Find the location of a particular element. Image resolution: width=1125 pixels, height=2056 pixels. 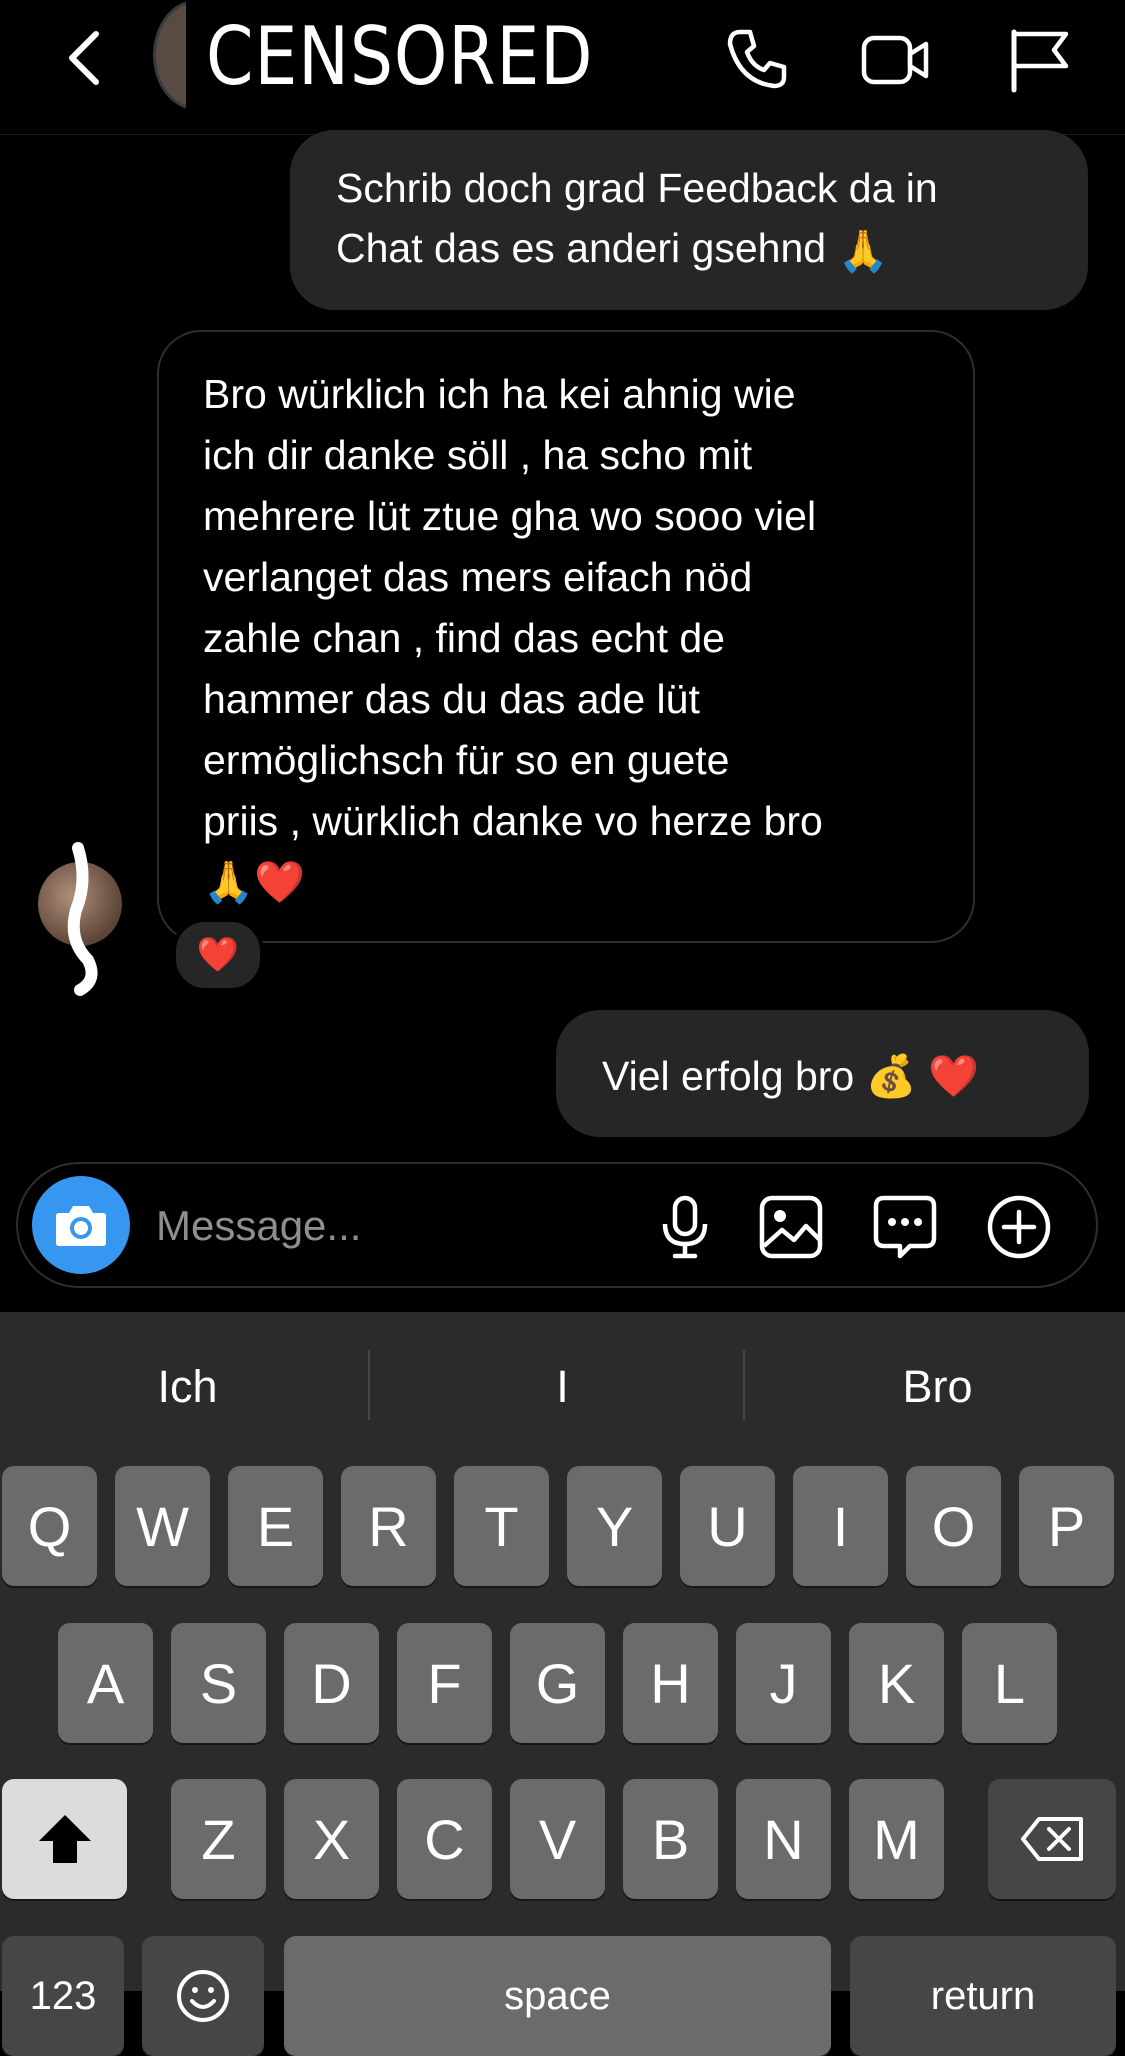

heart-reaction: ❤️ is located at coordinates (218, 955).